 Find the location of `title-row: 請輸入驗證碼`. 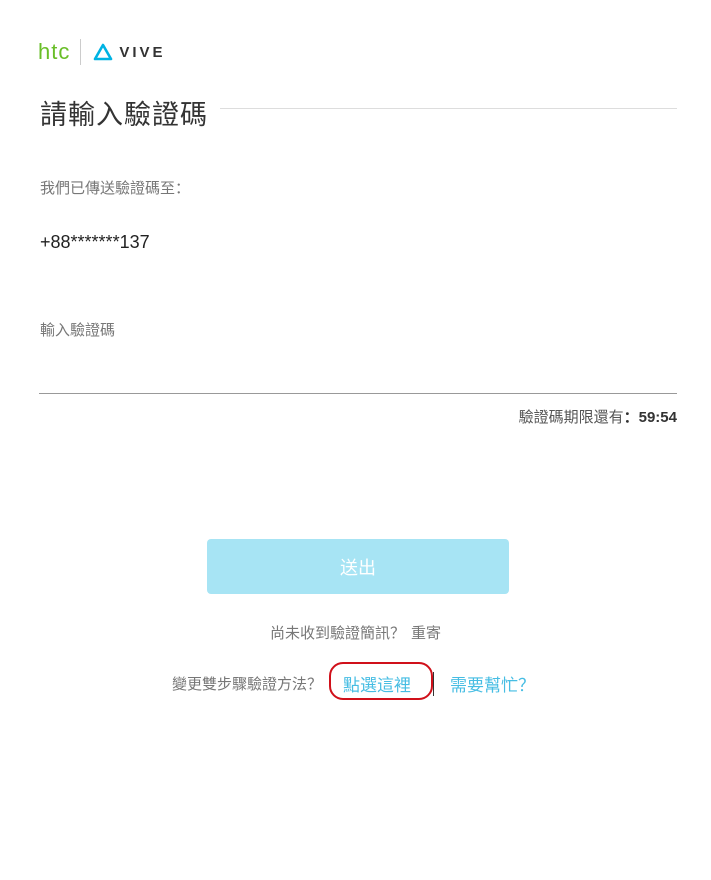

title-row: 請輸入驗證碼 is located at coordinates (358, 112).